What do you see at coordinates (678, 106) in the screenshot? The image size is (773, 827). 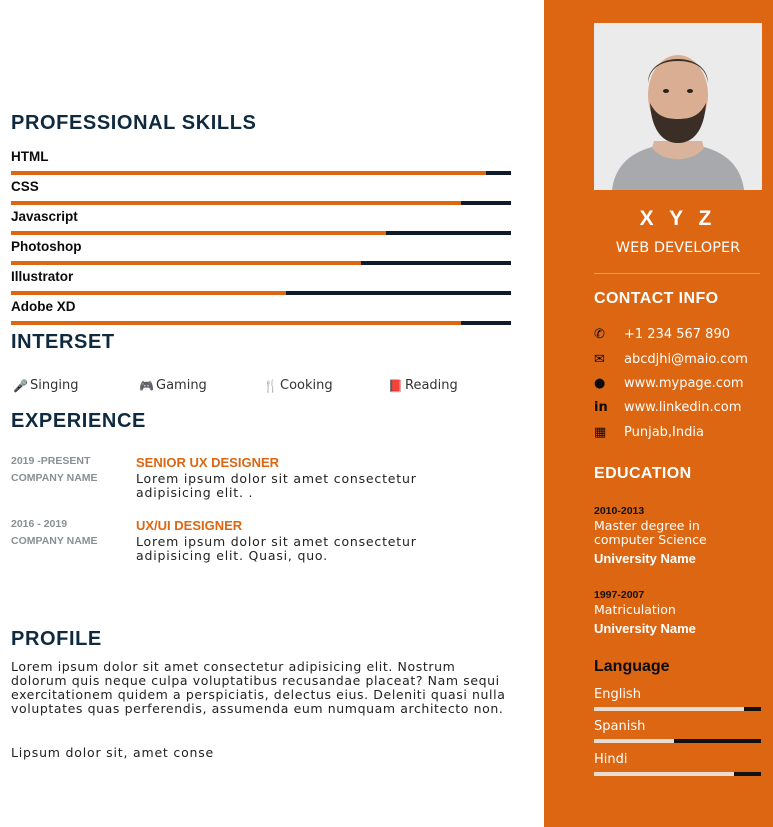 I see `profile-photo` at bounding box center [678, 106].